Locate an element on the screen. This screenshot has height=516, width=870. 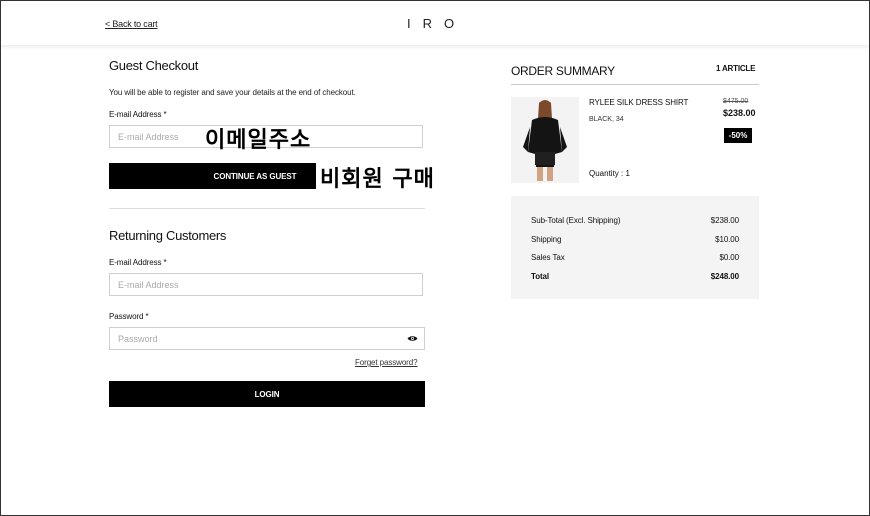
subtotal-row: Sub-Total (Excl. Shipping) $238.00 is located at coordinates (635, 220).